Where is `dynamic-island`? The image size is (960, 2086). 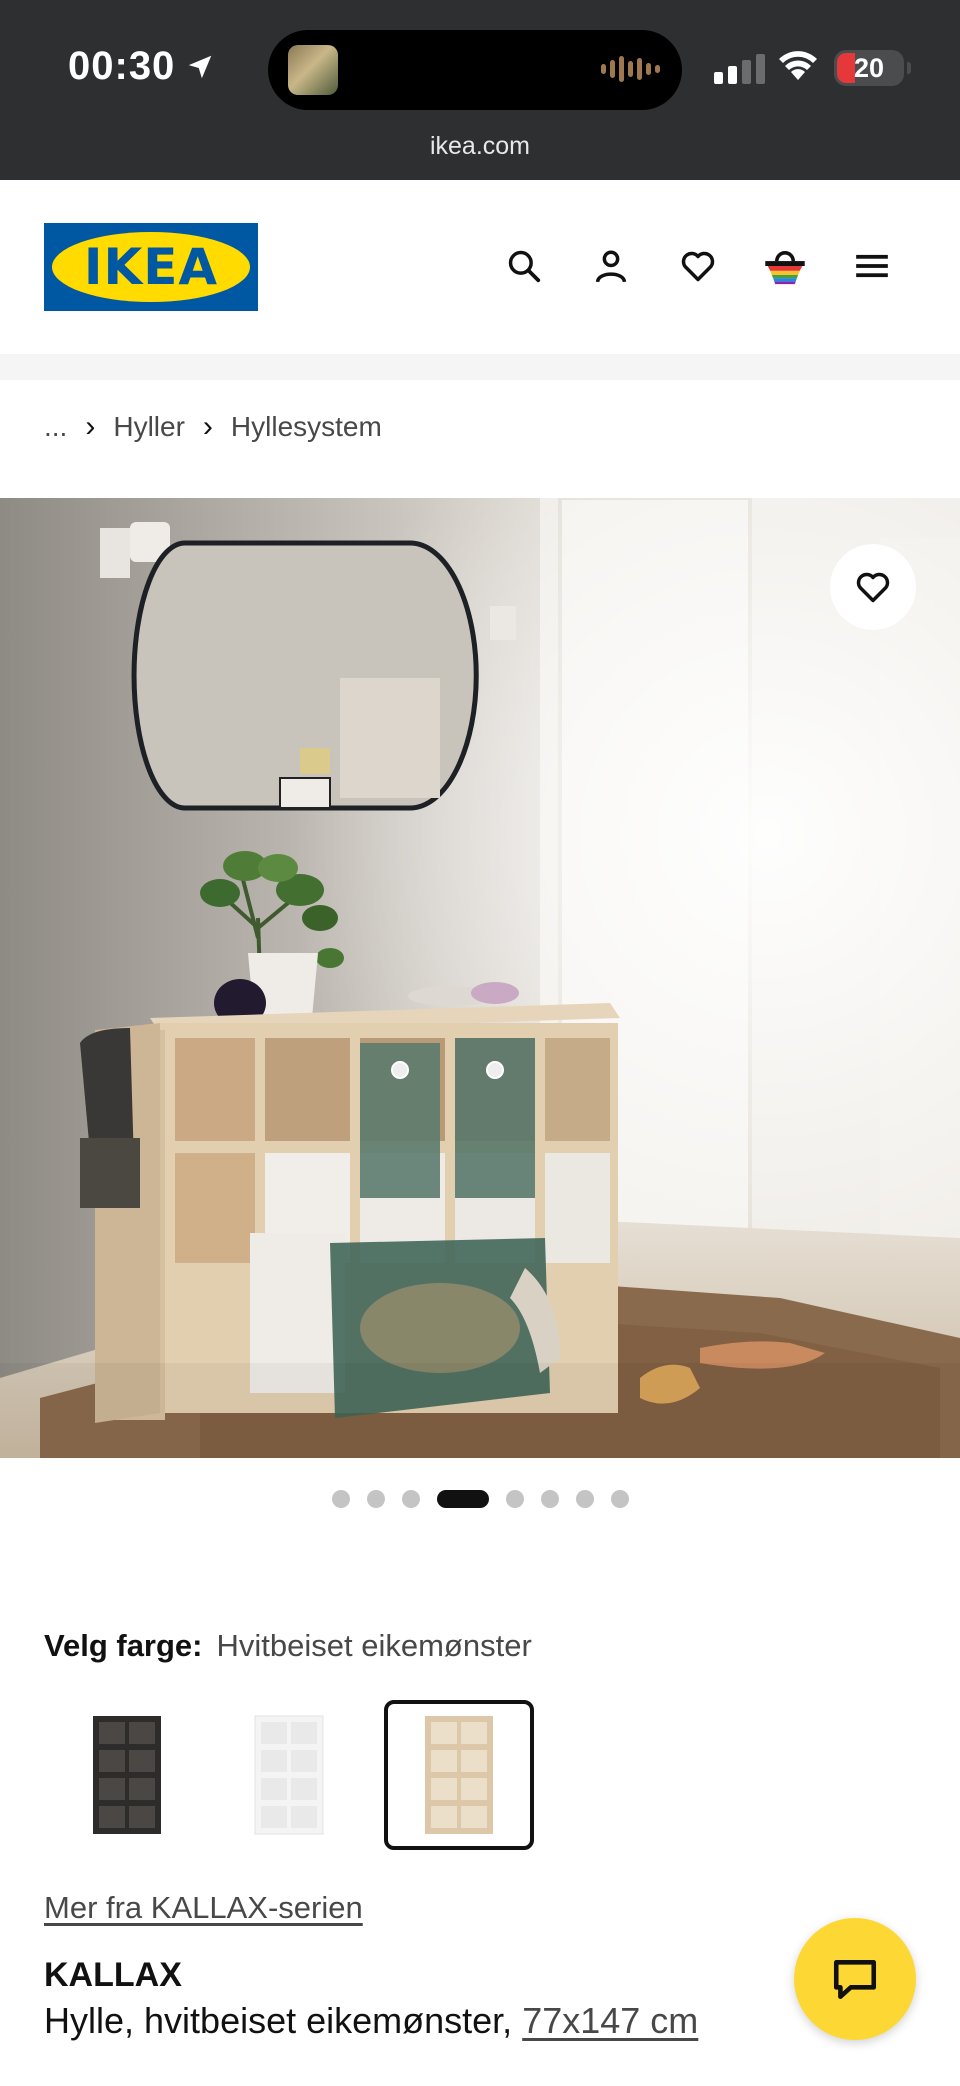
dynamic-island is located at coordinates (475, 70).